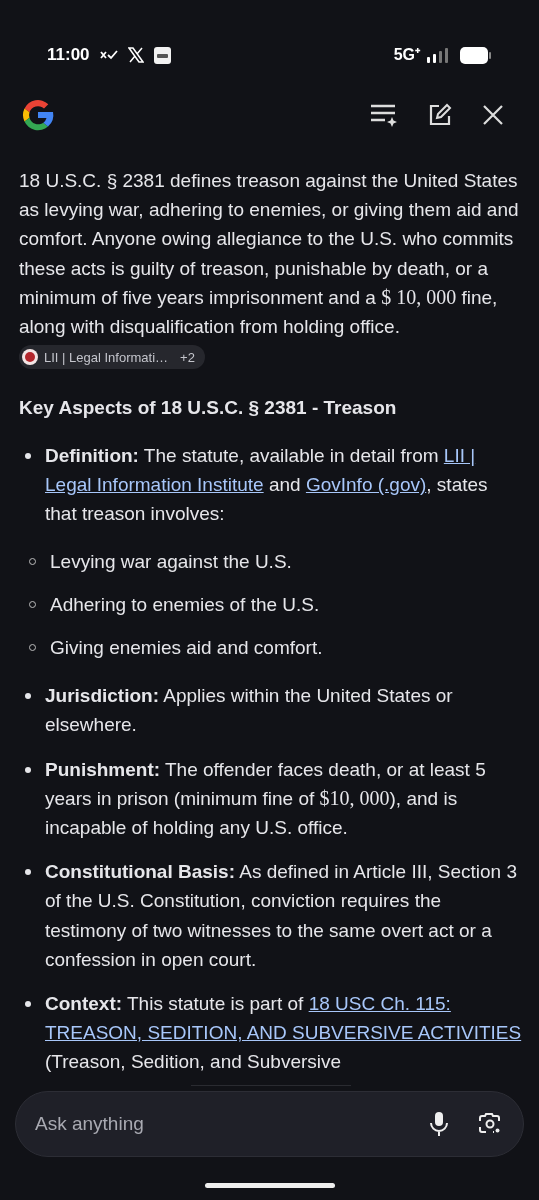 The height and width of the screenshot is (1200, 539). I want to click on source-link: TREASON, SEDITION, AND SUBVERSIVE ACTIVITIES, so click(283, 1033).